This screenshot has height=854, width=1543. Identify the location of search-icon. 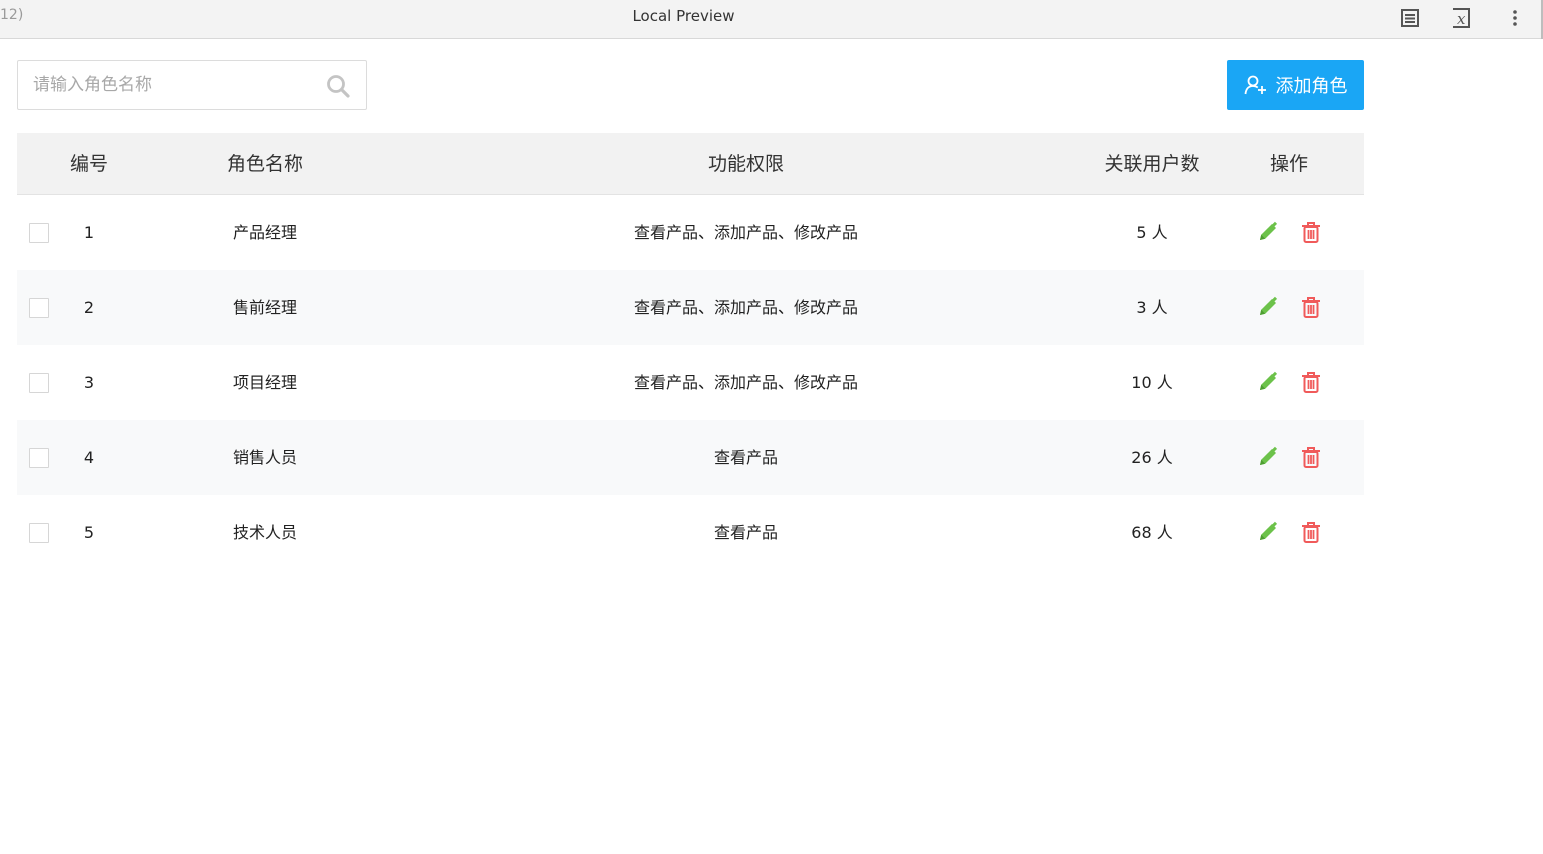
(338, 86).